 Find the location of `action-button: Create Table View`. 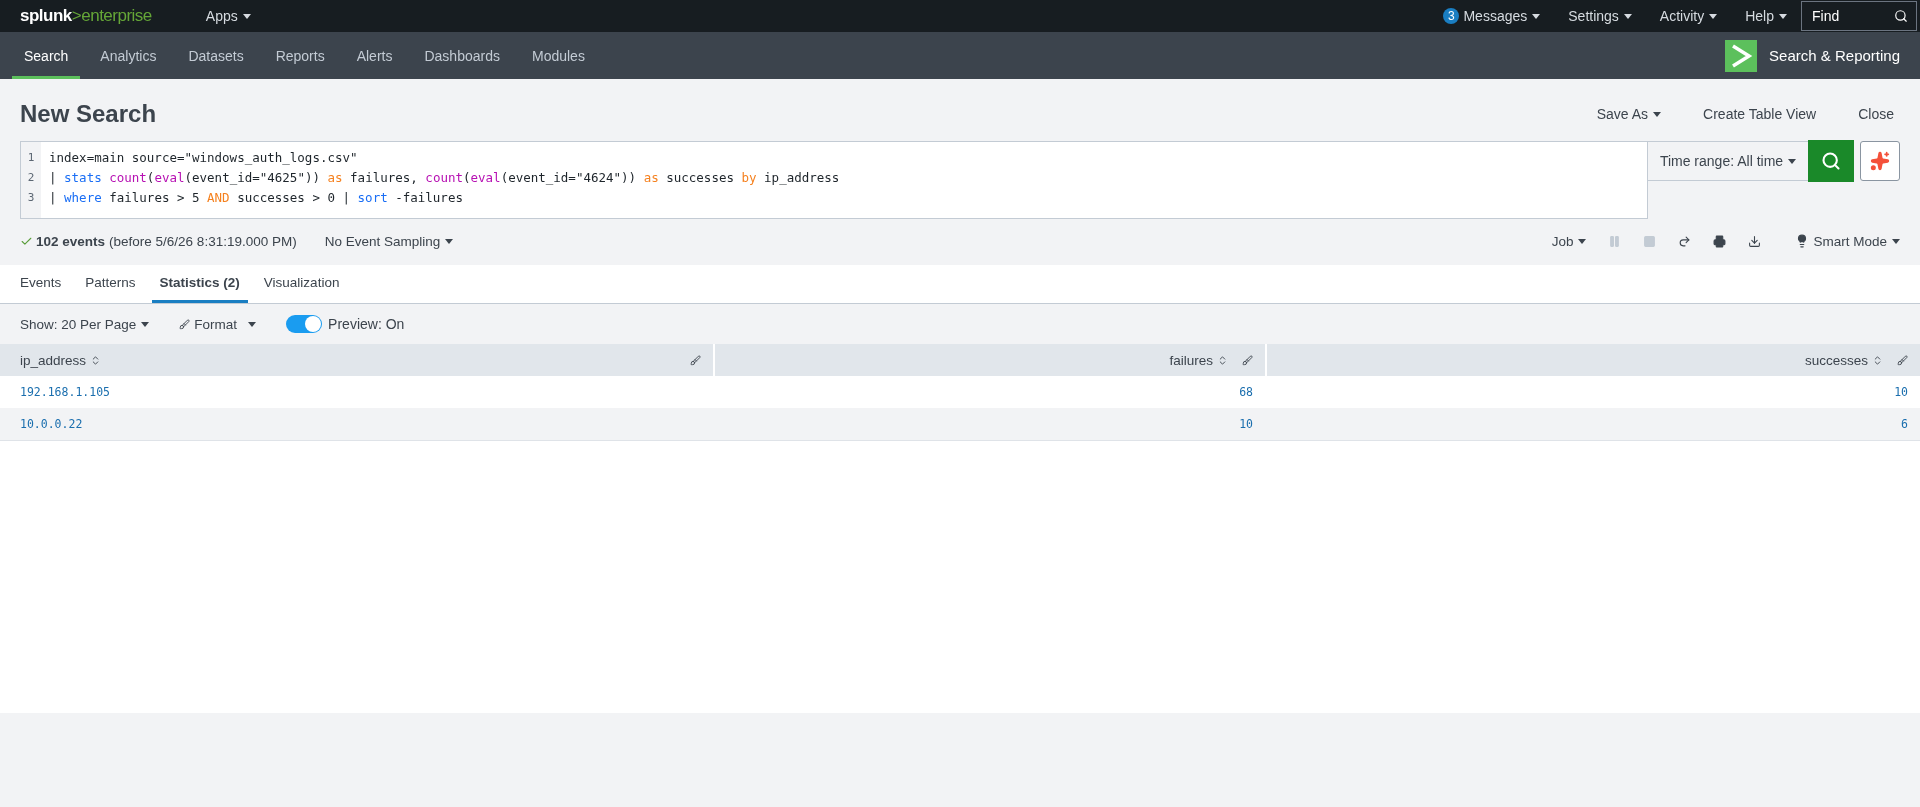

action-button: Create Table View is located at coordinates (1760, 114).